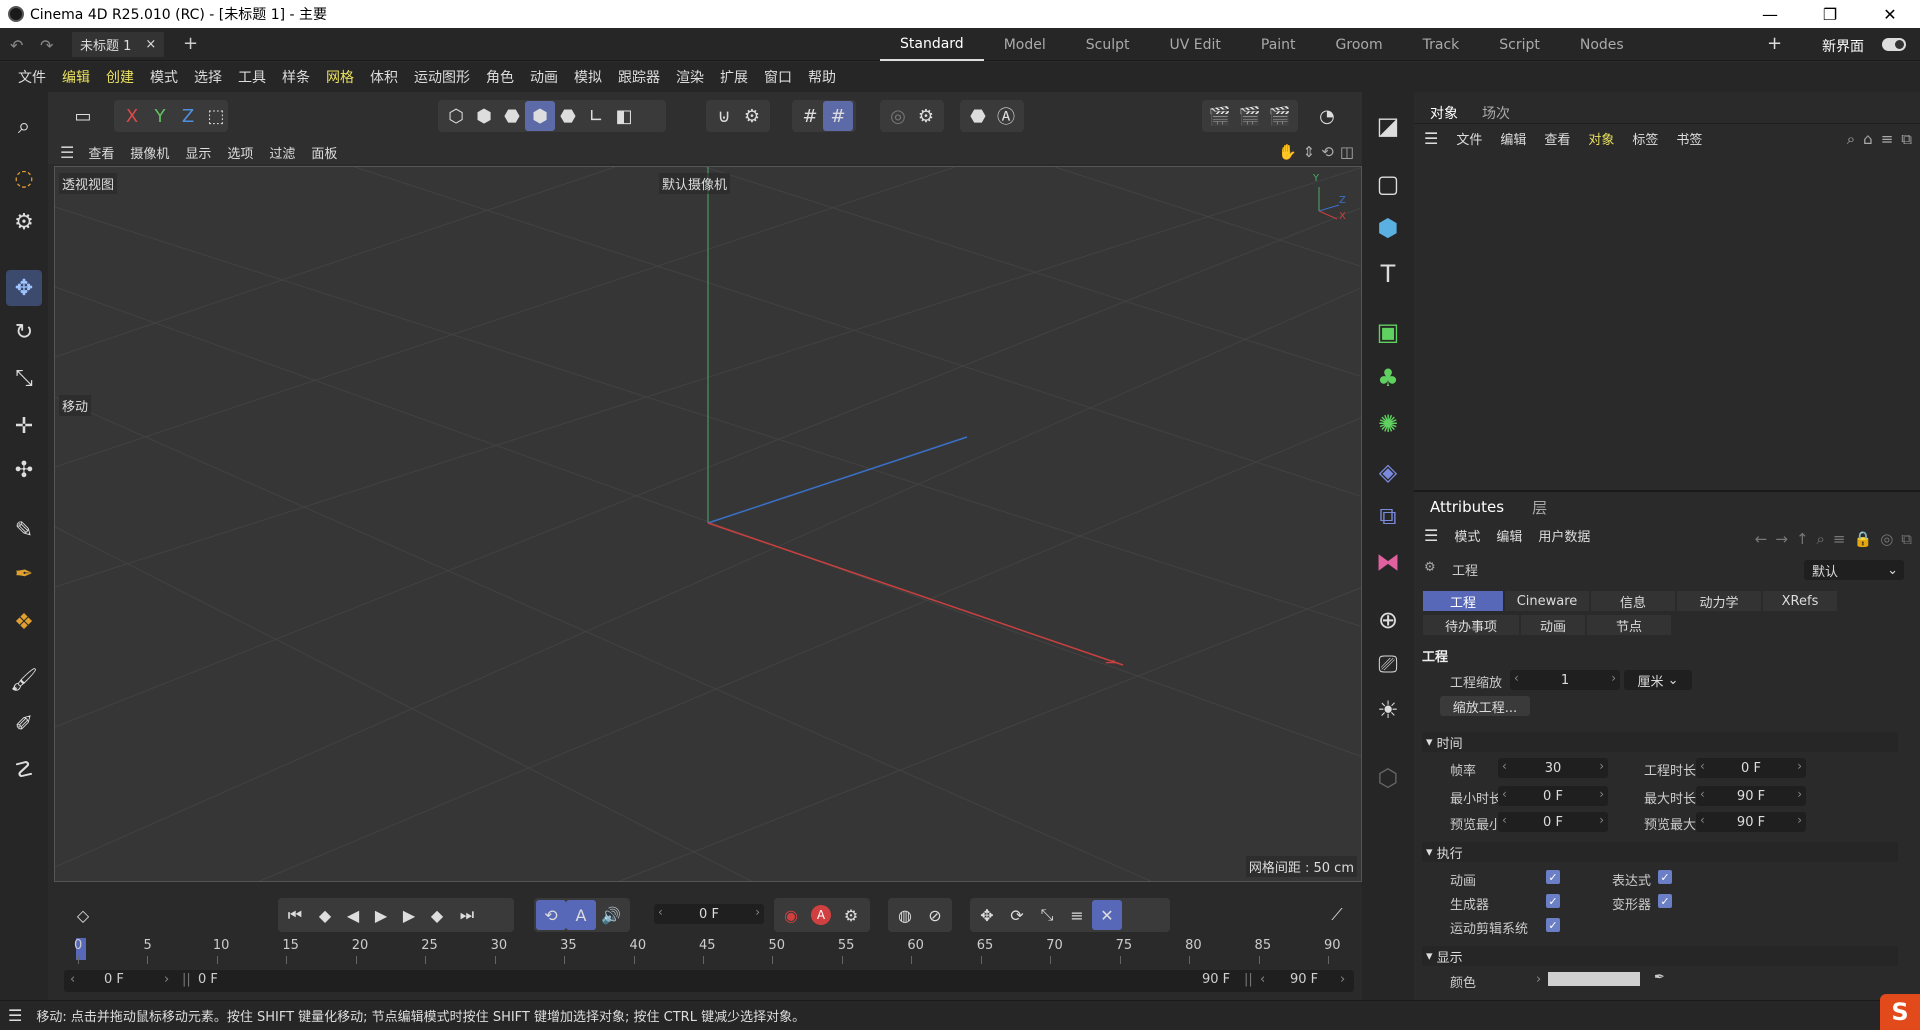 This screenshot has width=1920, height=1030. What do you see at coordinates (24, 574) in the screenshot?
I see `pen-tool-icon: ✒` at bounding box center [24, 574].